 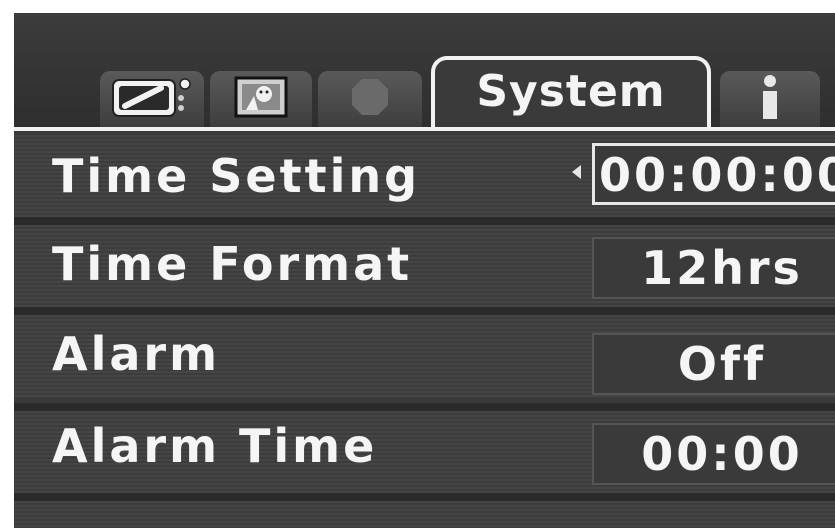 What do you see at coordinates (713, 268) in the screenshot?
I see `time-format-value: 12hrs` at bounding box center [713, 268].